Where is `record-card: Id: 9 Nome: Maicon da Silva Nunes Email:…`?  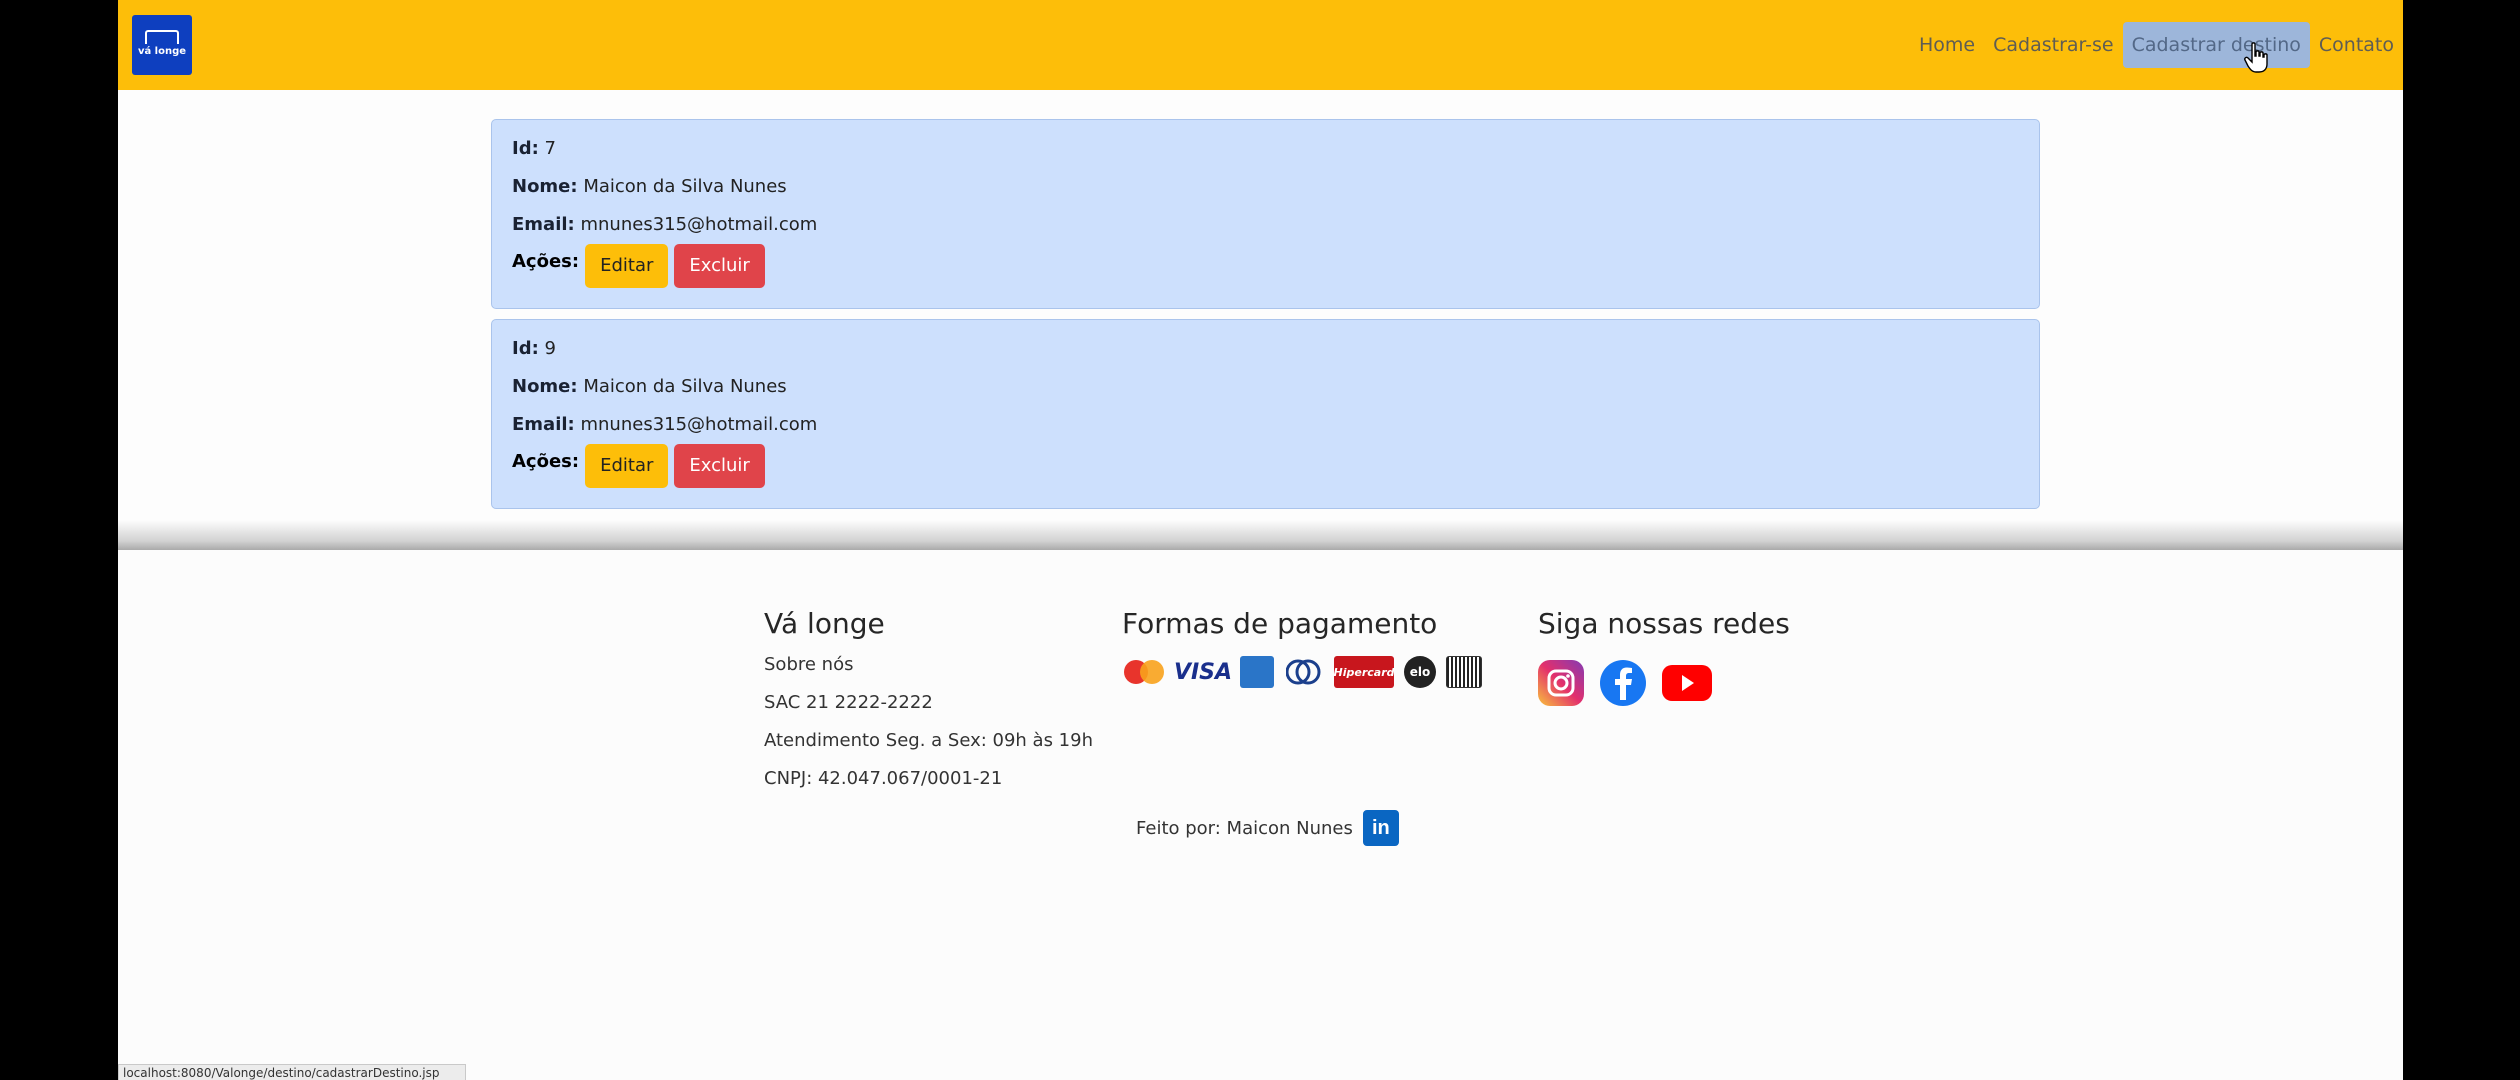
record-card: Id: 9 Nome: Maicon da Silva Nunes Email:… is located at coordinates (1265, 414).